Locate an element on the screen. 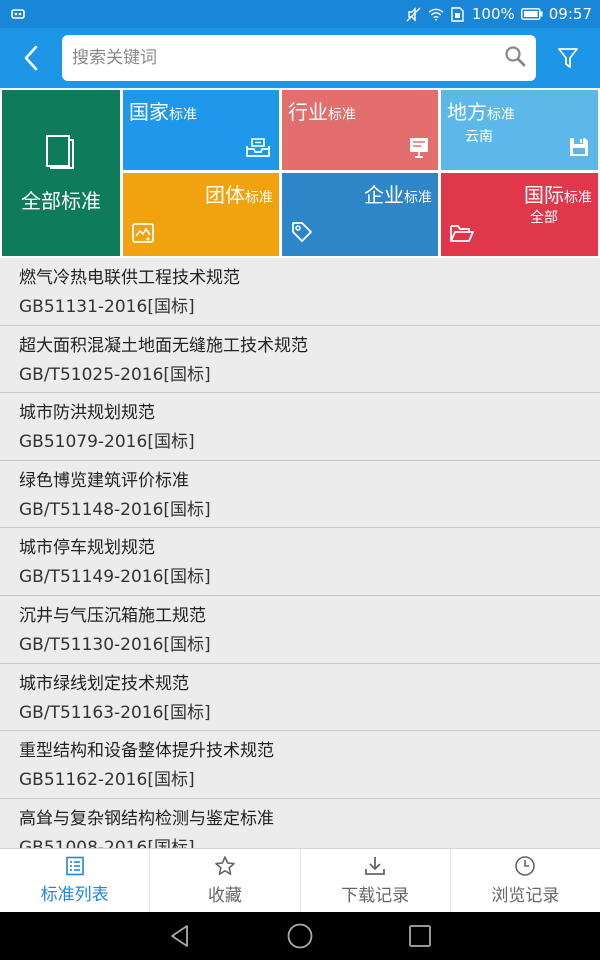  list-item: 沉井与气压沉箱施工规范 GB/T51130-2016[国标] is located at coordinates (300, 629).